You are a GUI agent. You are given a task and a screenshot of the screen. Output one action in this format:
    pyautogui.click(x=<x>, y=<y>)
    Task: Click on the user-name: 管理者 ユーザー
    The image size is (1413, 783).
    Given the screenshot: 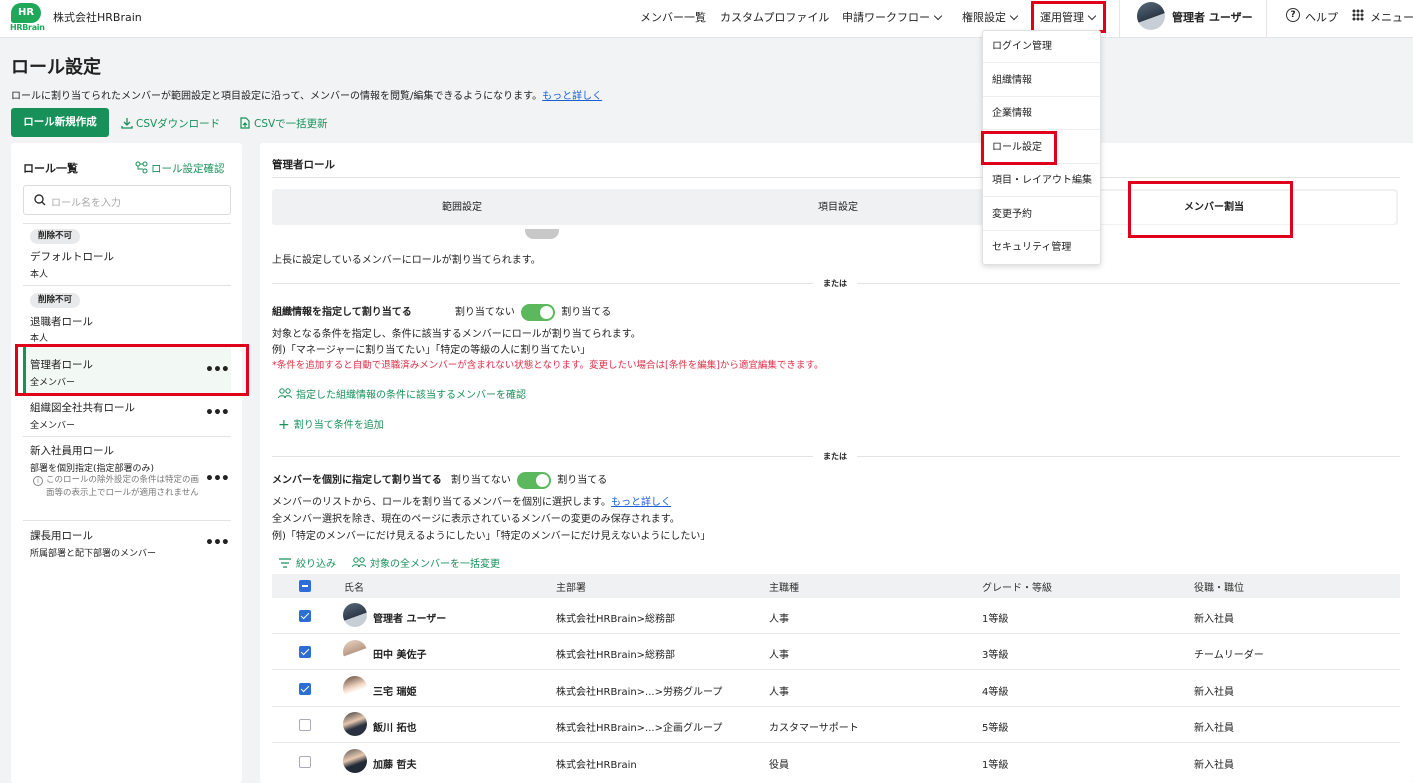 What is the action you would take?
    pyautogui.click(x=1212, y=17)
    